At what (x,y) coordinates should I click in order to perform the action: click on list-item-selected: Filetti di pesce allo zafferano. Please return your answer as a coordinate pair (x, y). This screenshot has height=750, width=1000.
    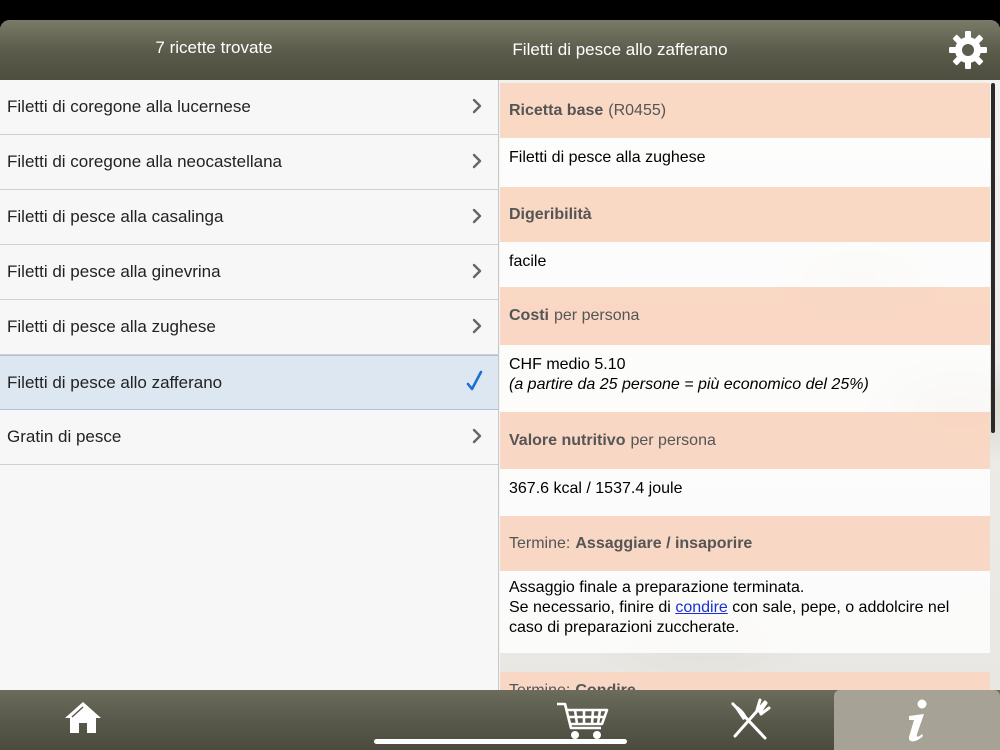
    Looking at the image, I should click on (249, 382).